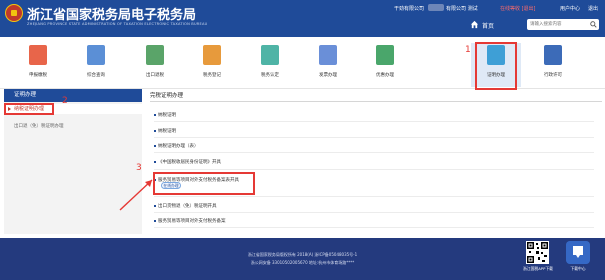 The width and height of the screenshot is (605, 280). Describe the element at coordinates (578, 269) in the screenshot. I see `download-center-caption: 下载中心` at that location.